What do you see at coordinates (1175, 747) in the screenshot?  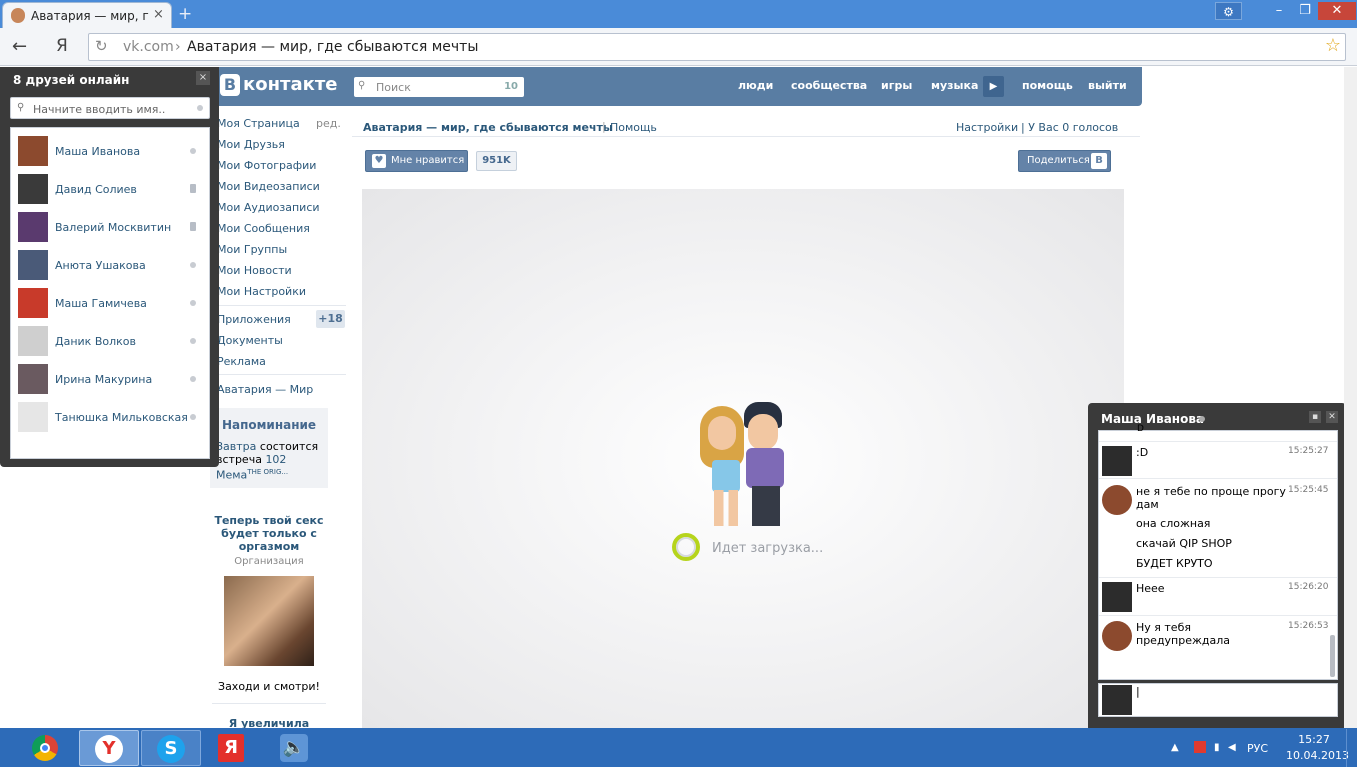 I see `tray-arrow-icon: ▲` at bounding box center [1175, 747].